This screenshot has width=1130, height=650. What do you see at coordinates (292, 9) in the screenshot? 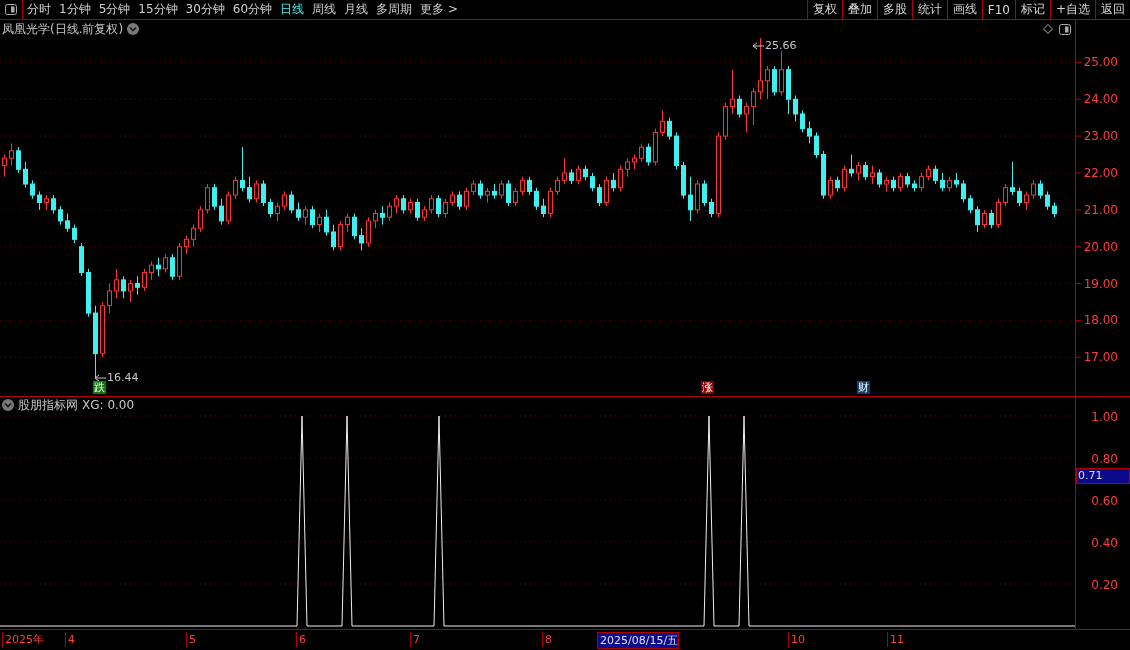
I see `period-tab: 日线` at bounding box center [292, 9].